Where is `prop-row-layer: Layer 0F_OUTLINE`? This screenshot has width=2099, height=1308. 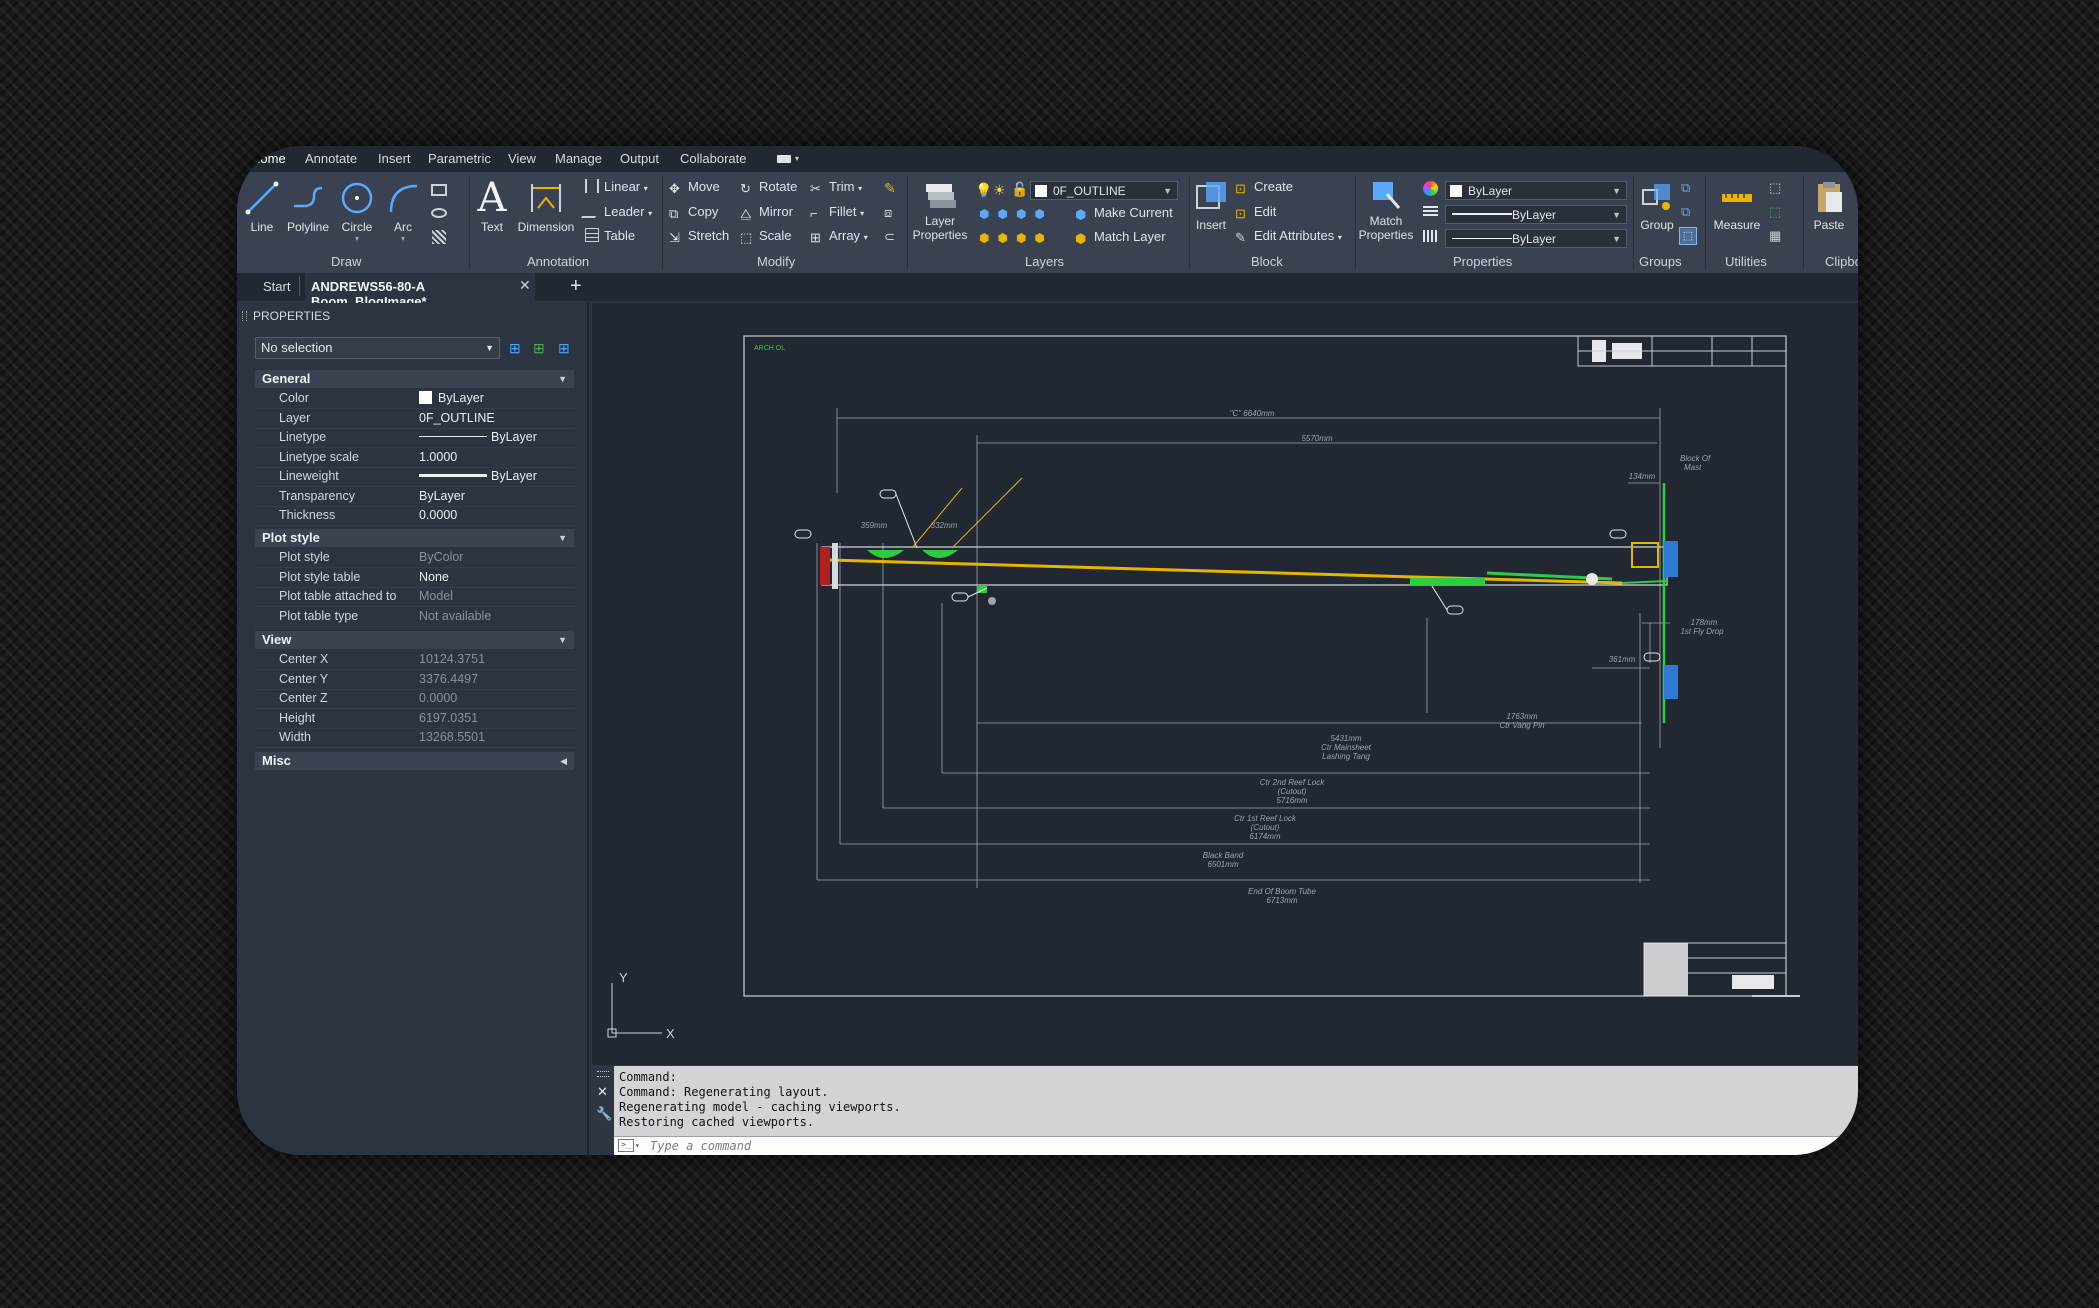
prop-row-layer: Layer 0F_OUTLINE is located at coordinates (414, 419).